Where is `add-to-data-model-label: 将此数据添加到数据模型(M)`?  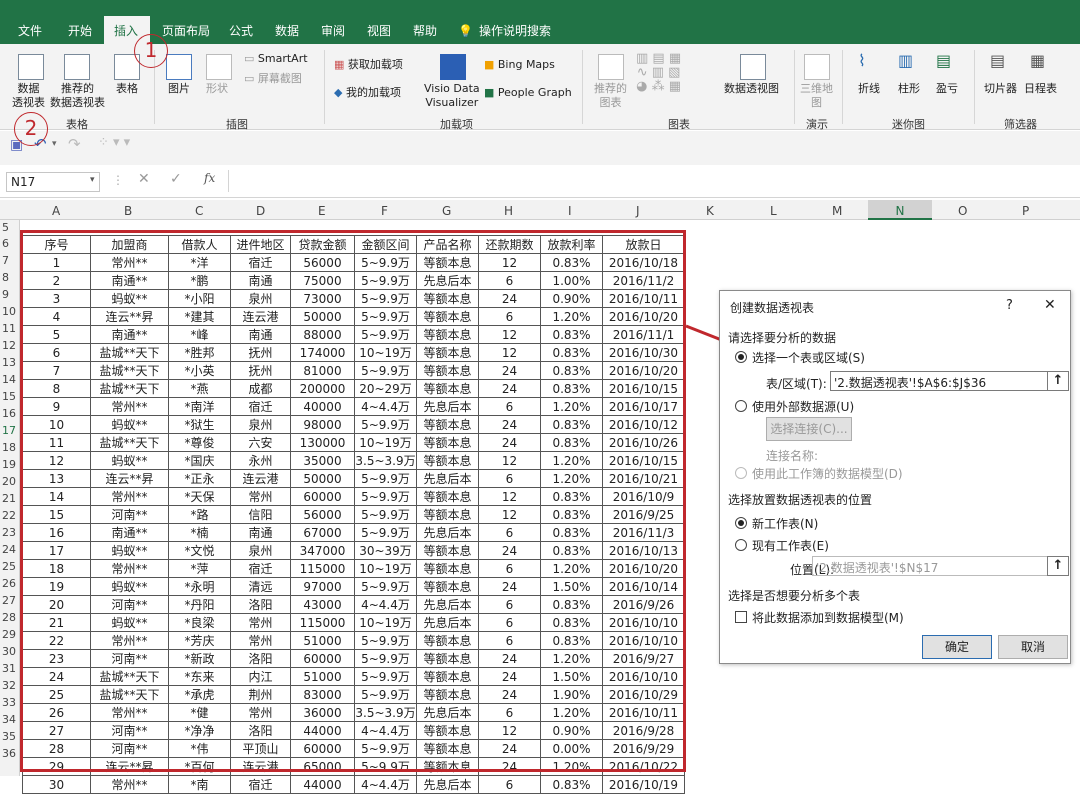 add-to-data-model-label: 将此数据添加到数据模型(M) is located at coordinates (828, 617).